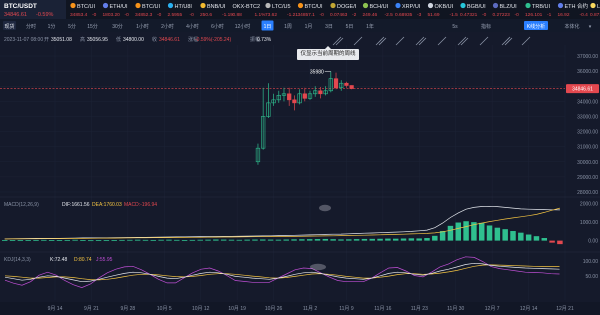 The image size is (600, 315). Describe the element at coordinates (476, 7) in the screenshot. I see `ticker-pair: BGB/UI` at that location.